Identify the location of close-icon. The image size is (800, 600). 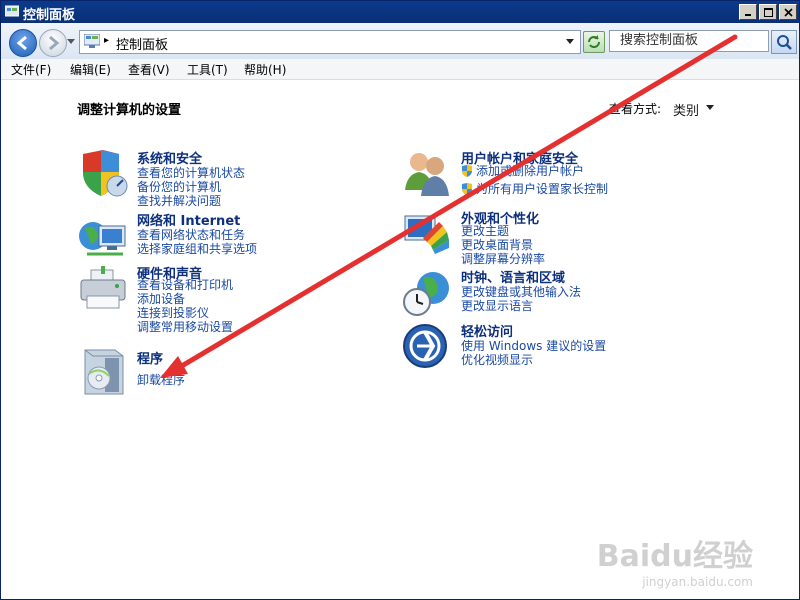
(788, 12).